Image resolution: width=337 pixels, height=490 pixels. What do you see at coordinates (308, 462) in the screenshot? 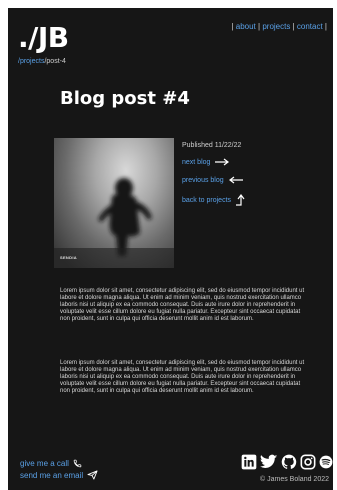
I see `instagram-icon` at bounding box center [308, 462].